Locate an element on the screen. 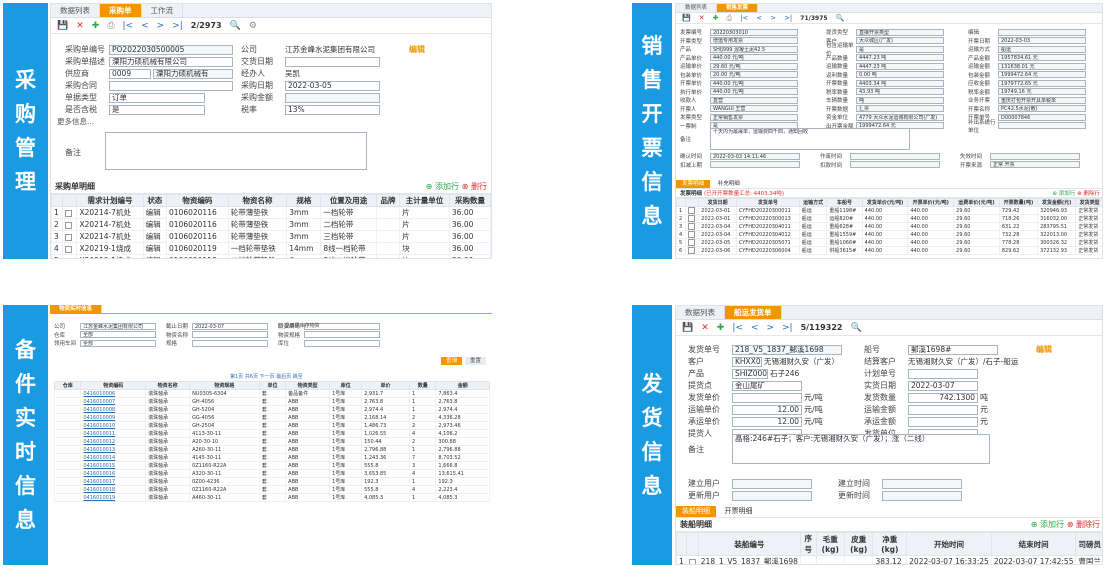 This screenshot has height=568, width=1105. material-code-link: 0416010007 is located at coordinates (113, 401).